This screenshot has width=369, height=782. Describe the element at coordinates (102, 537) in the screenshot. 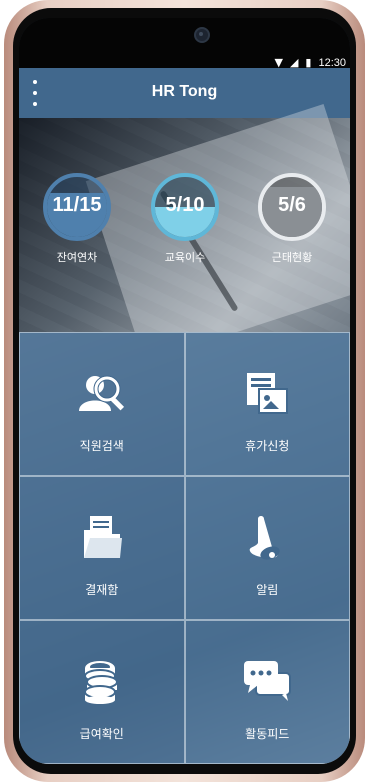

I see `approval-box-icon` at that location.